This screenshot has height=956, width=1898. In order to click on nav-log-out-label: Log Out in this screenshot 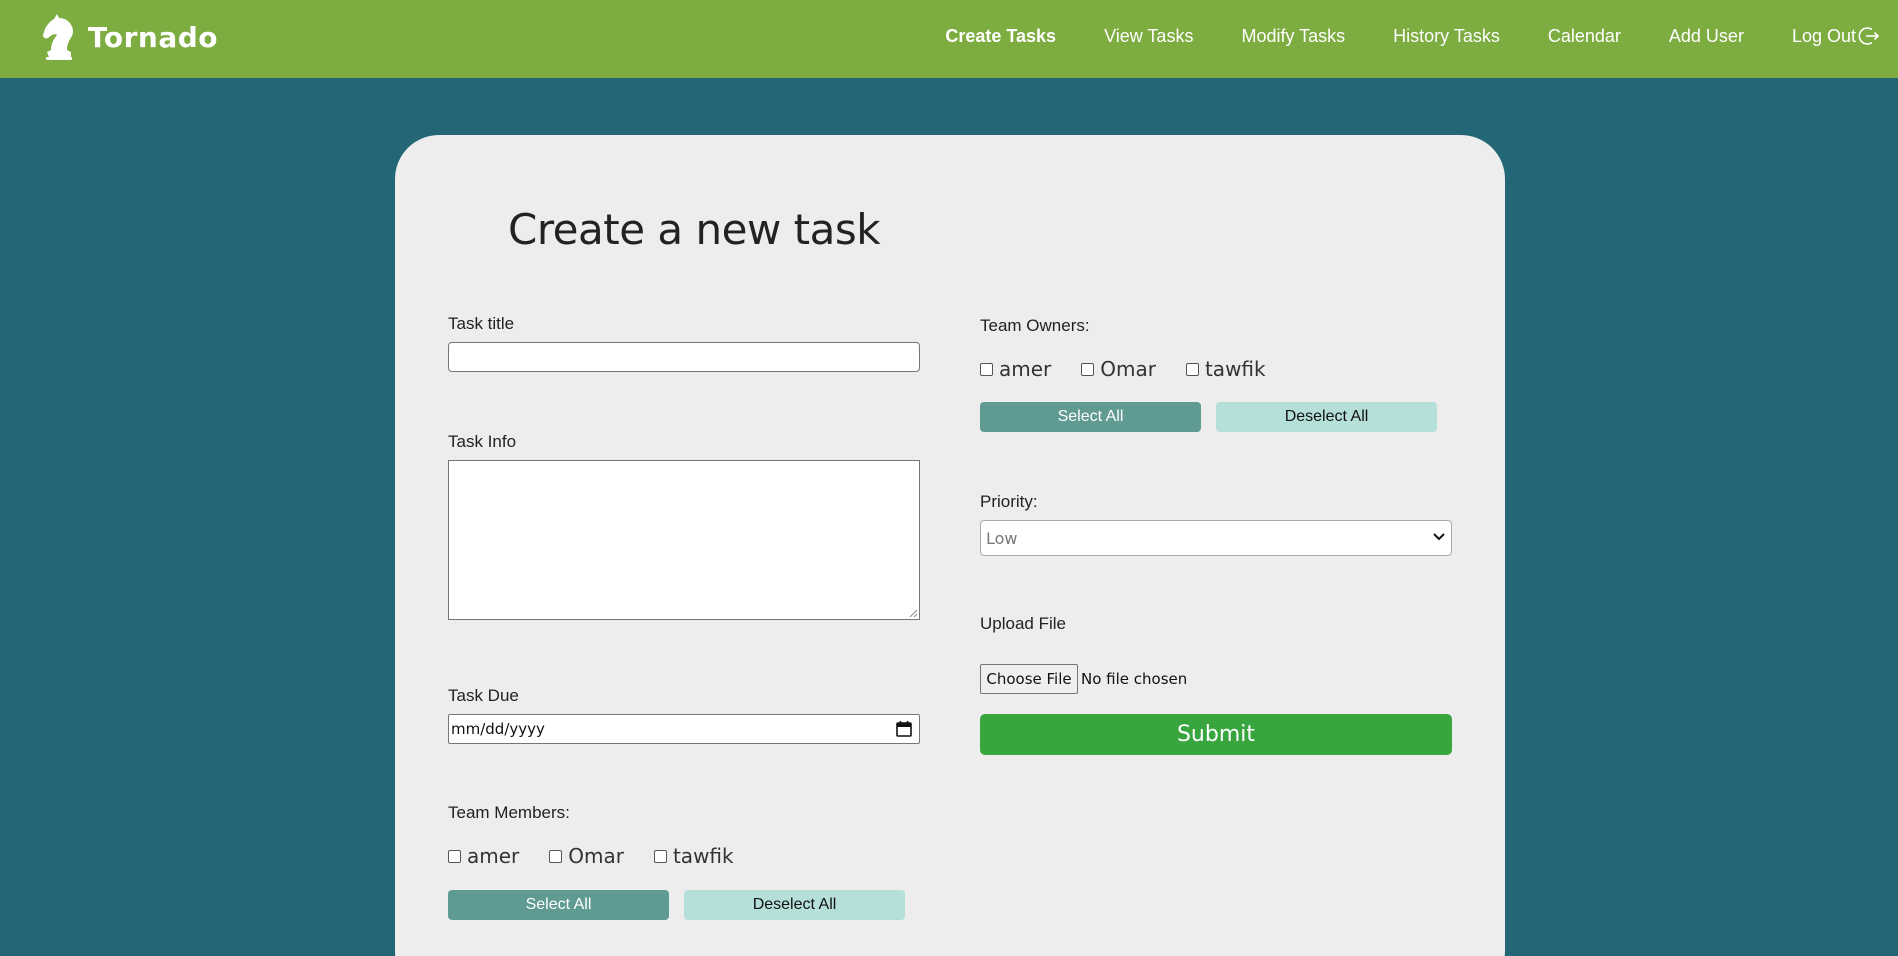, I will do `click(1823, 35)`.